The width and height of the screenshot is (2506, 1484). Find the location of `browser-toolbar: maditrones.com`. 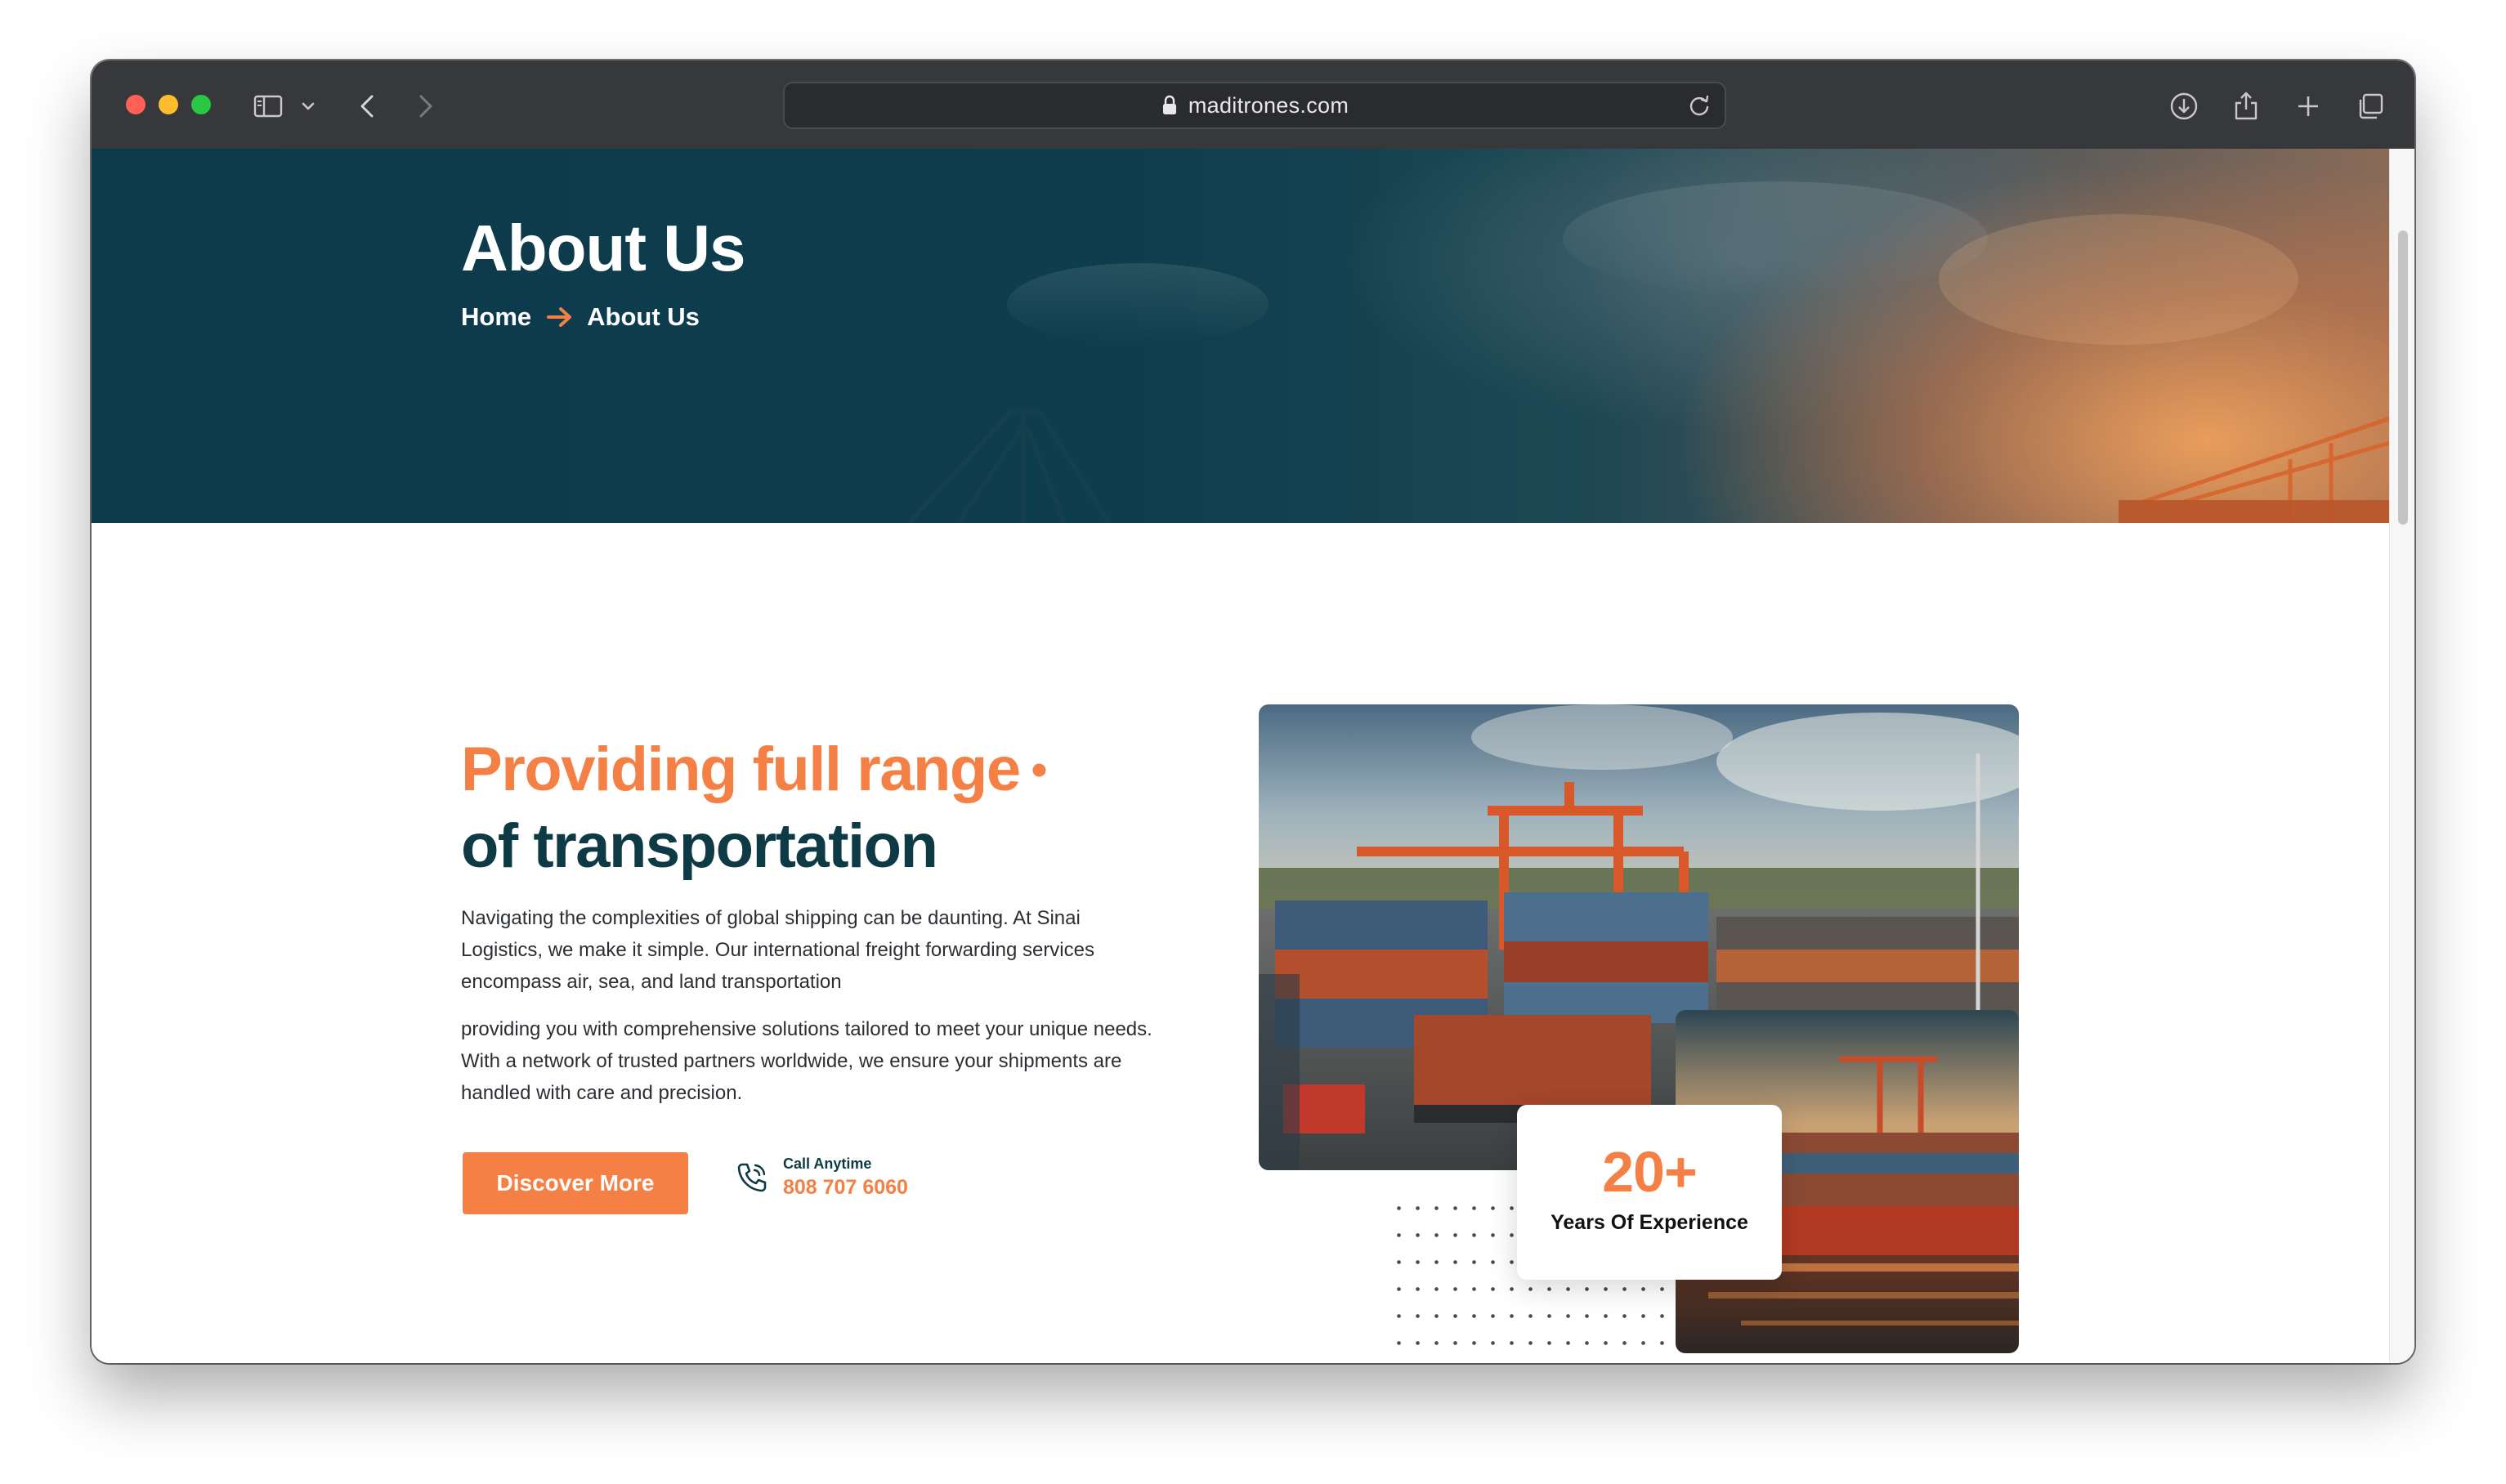

browser-toolbar: maditrones.com is located at coordinates (1253, 105).